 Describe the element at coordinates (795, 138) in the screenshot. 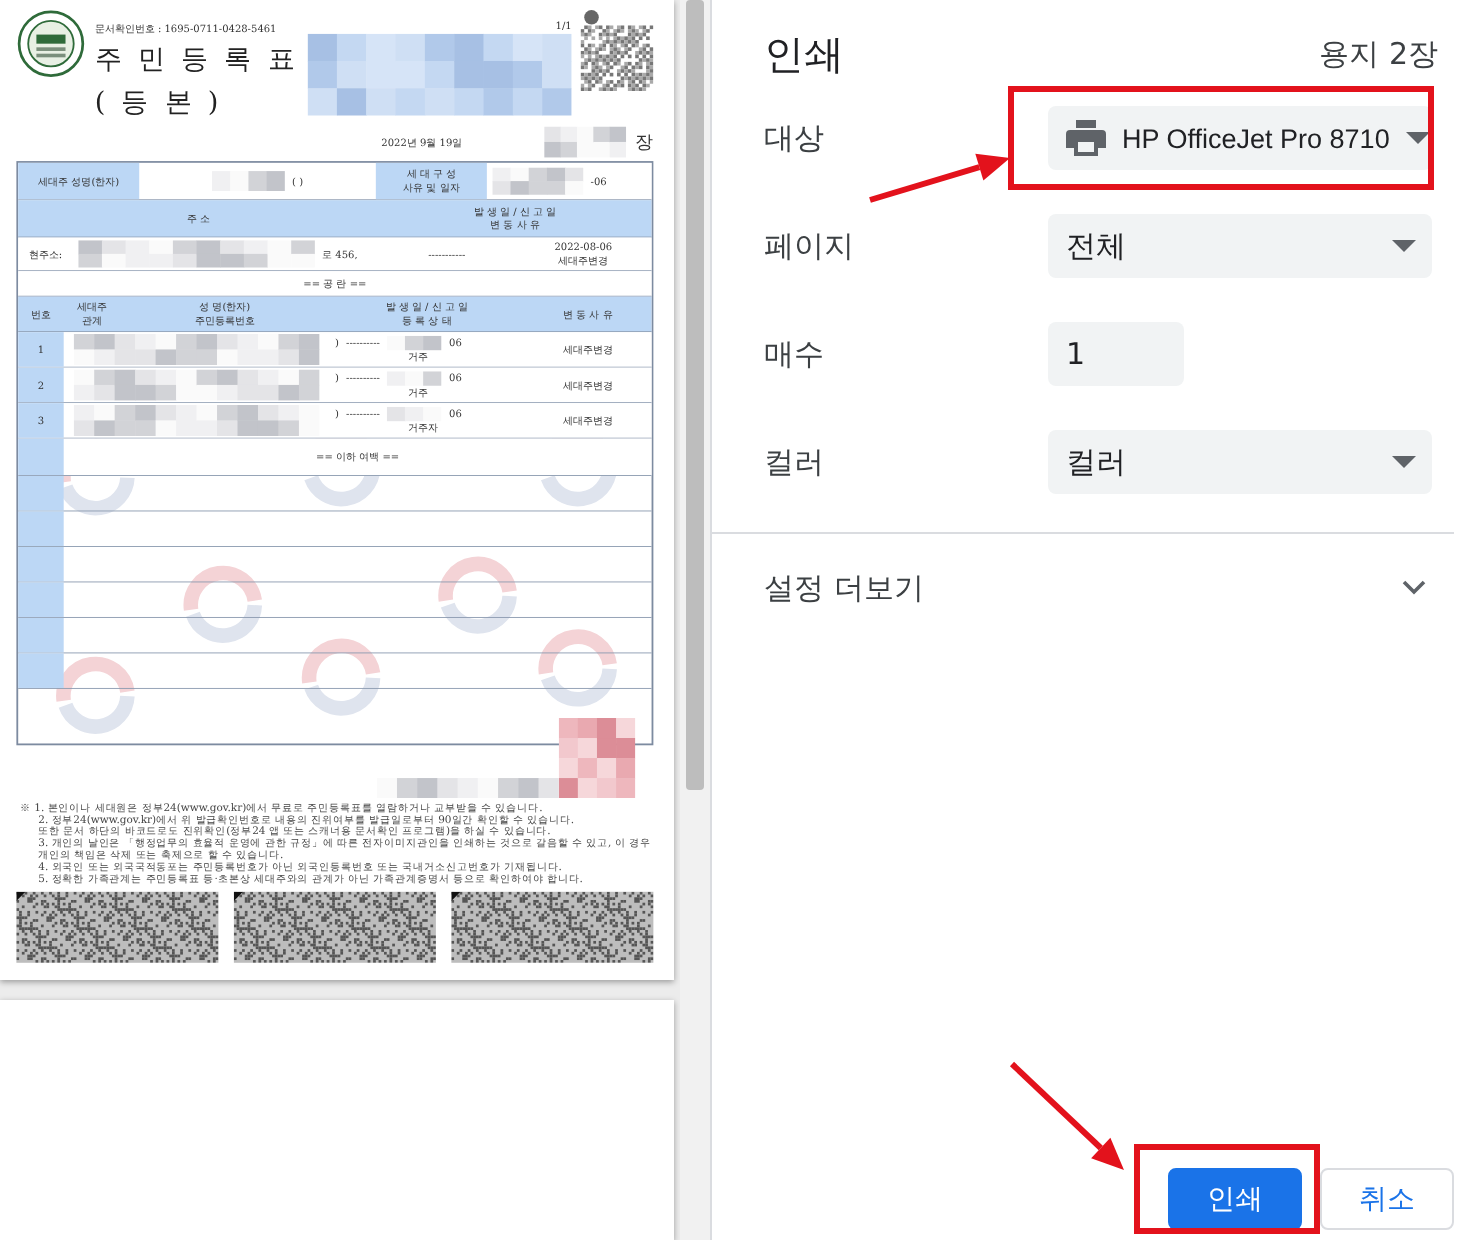

I see `setting-label: 대상` at that location.